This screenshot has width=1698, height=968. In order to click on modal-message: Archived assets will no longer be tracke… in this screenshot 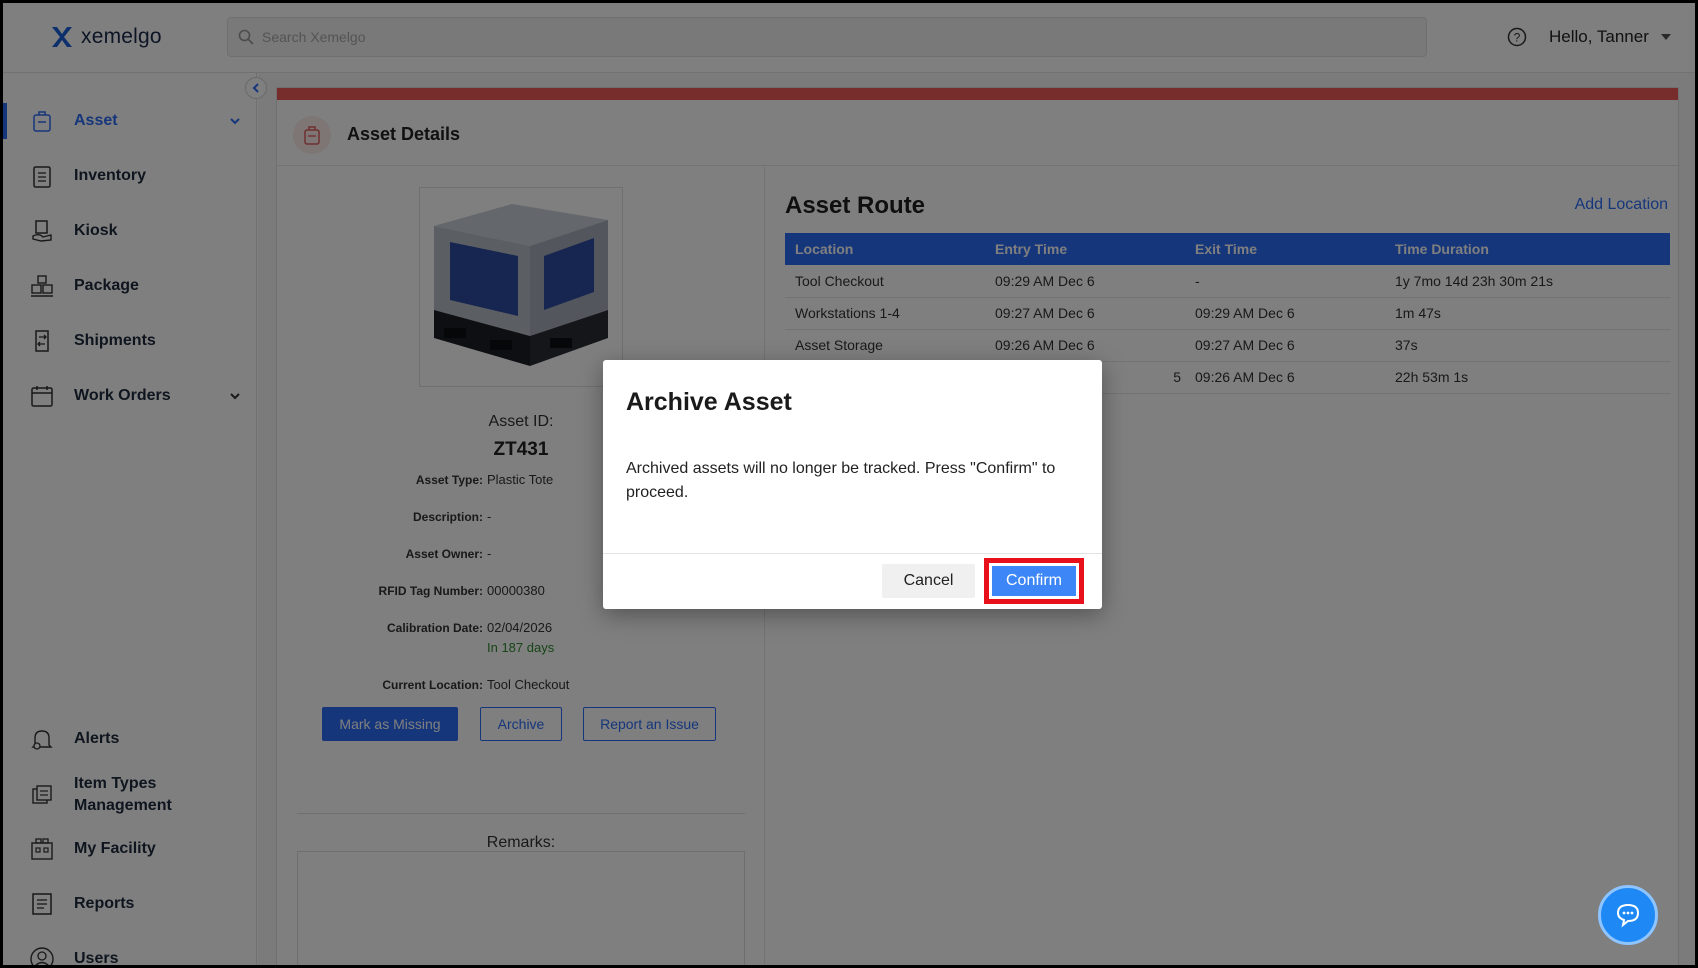, I will do `click(841, 480)`.